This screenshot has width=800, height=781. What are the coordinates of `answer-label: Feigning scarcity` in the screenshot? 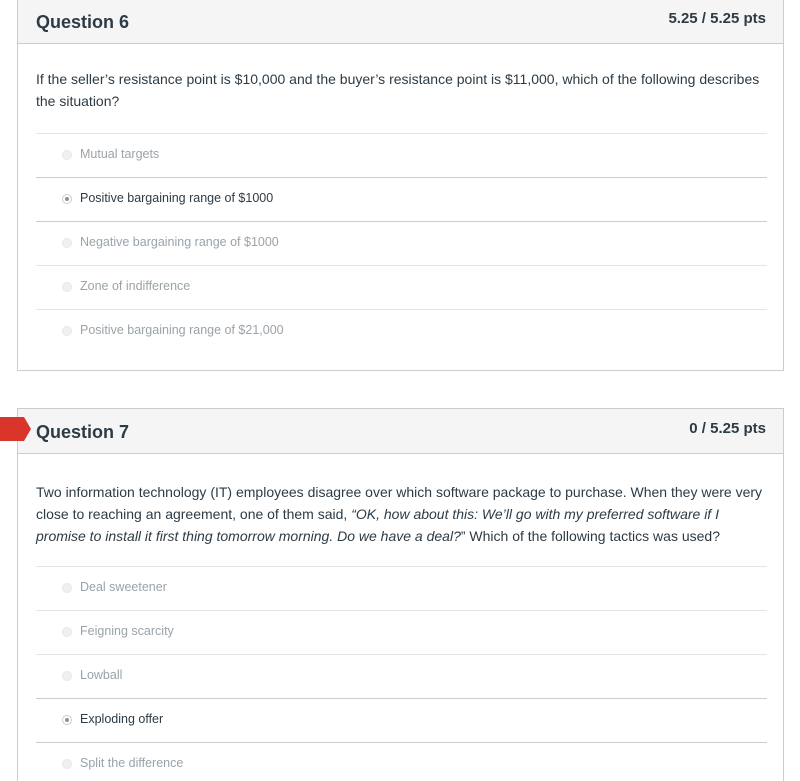 It's located at (127, 631).